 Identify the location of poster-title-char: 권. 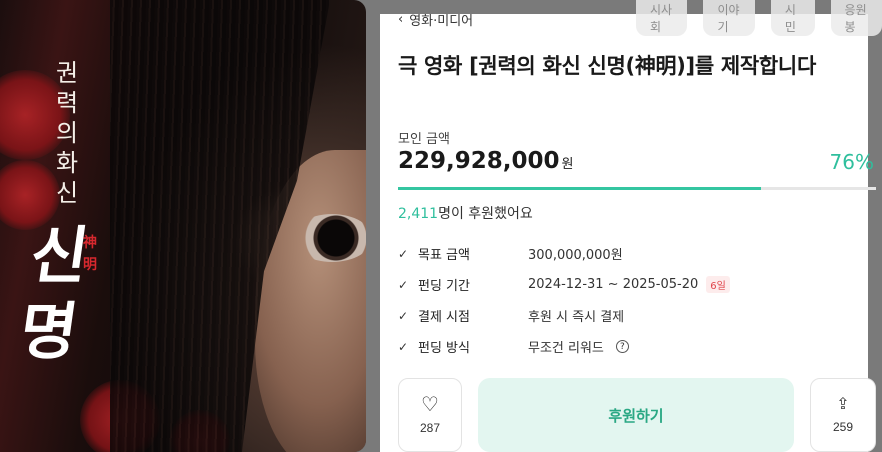
(67, 73).